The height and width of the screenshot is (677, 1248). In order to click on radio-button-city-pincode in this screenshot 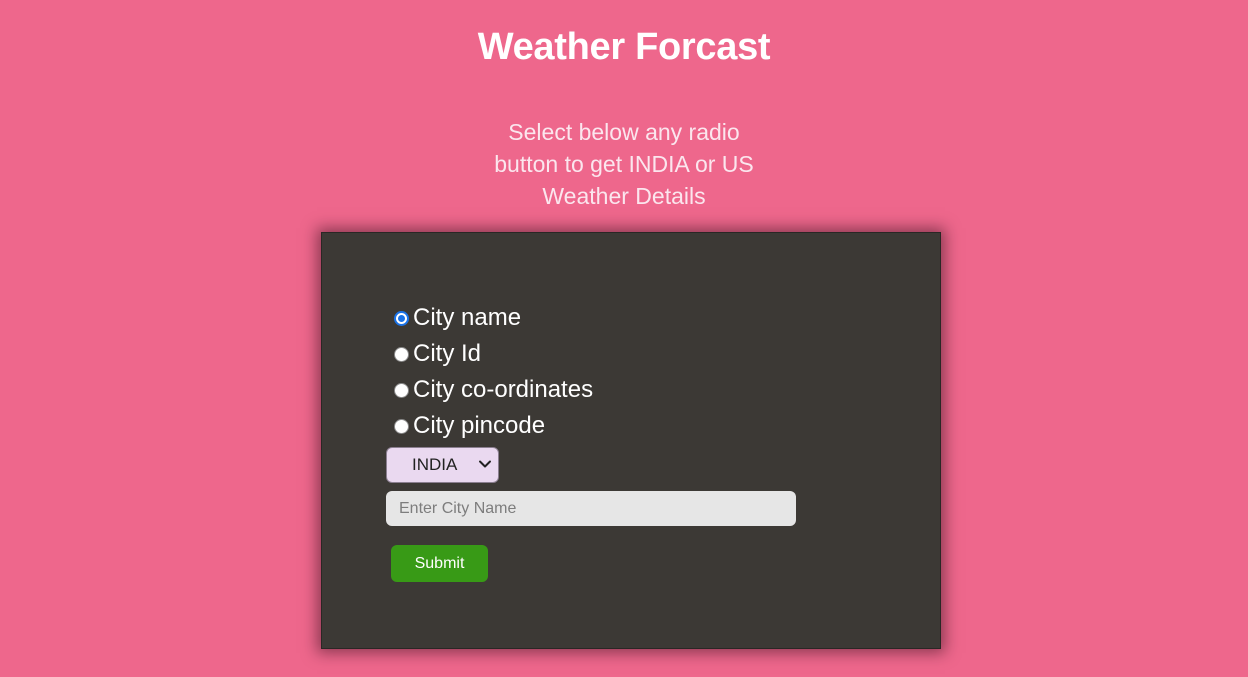, I will do `click(401, 426)`.